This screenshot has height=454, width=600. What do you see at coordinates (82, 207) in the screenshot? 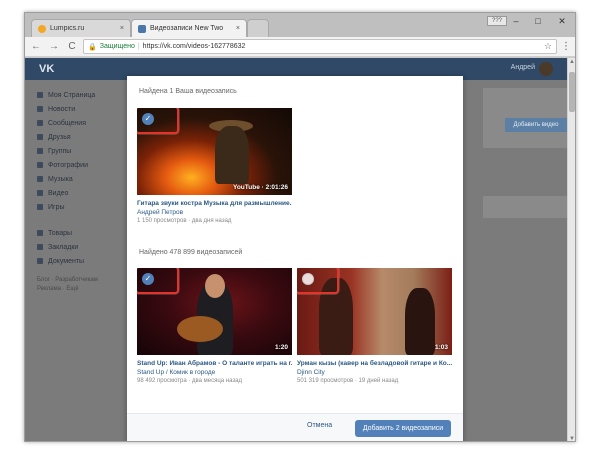
I see `sidebar-item-games: Игры` at bounding box center [82, 207].